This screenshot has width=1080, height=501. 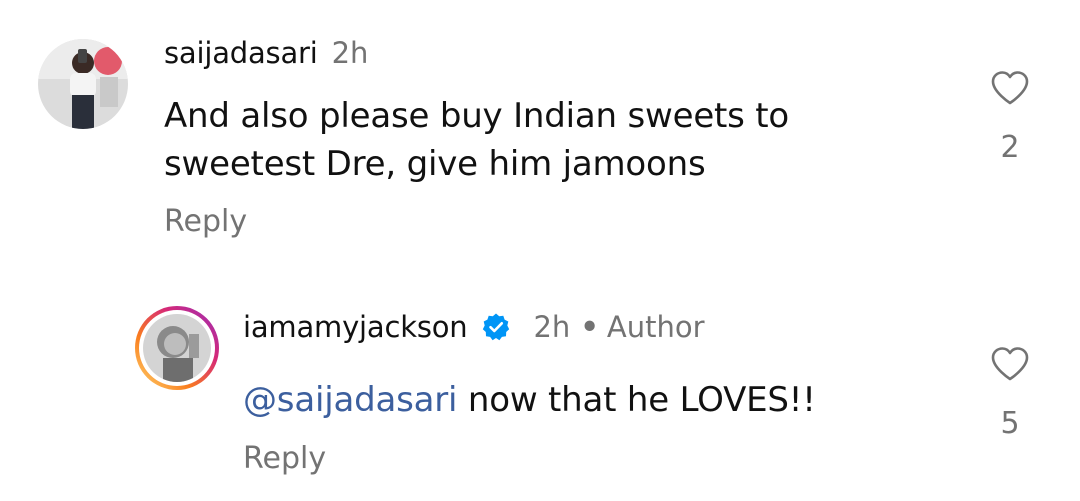 I want to click on like-control: 2, so click(x=1010, y=117).